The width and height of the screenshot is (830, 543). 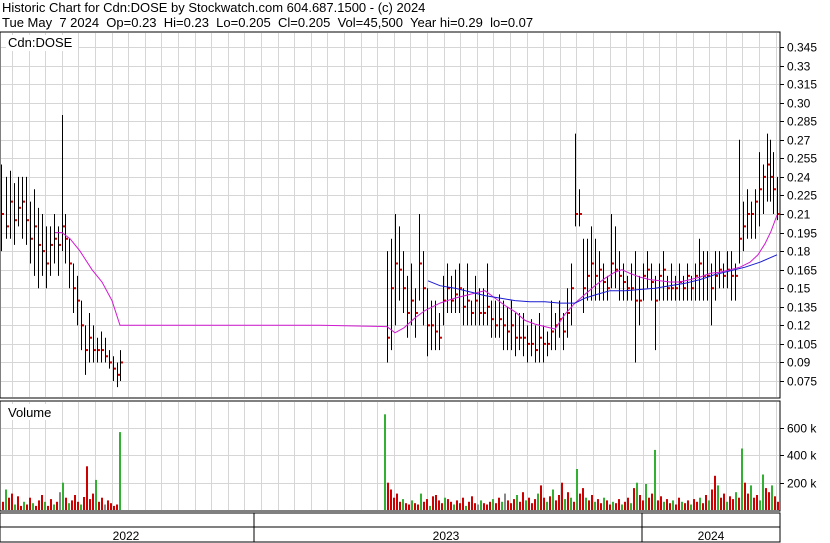 What do you see at coordinates (802, 308) in the screenshot?
I see `y-tick-label: 0.135` at bounding box center [802, 308].